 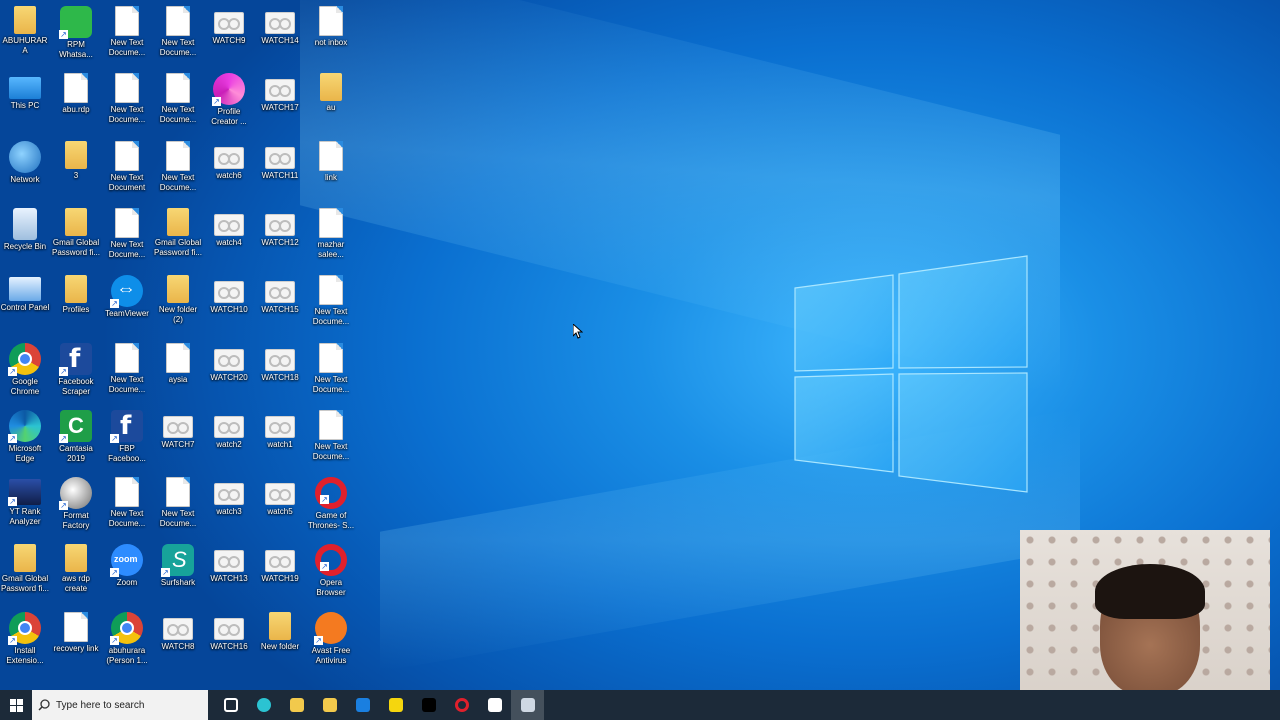 I want to click on desktop-icon: WATCH12, so click(x=280, y=237).